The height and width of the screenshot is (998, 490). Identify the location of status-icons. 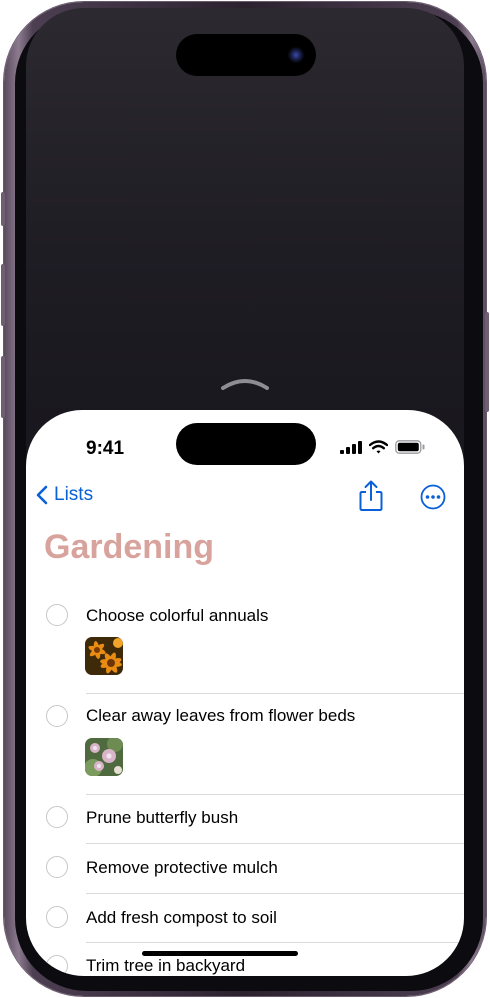
(382, 447).